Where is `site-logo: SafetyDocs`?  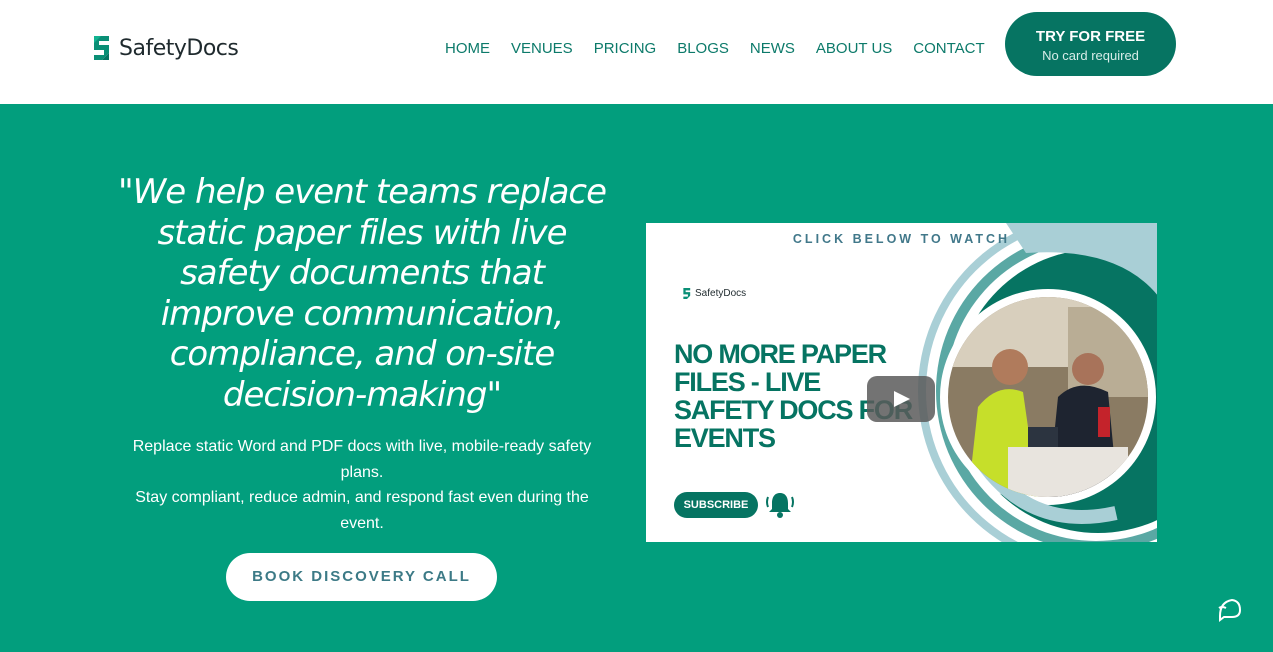 site-logo: SafetyDocs is located at coordinates (165, 48).